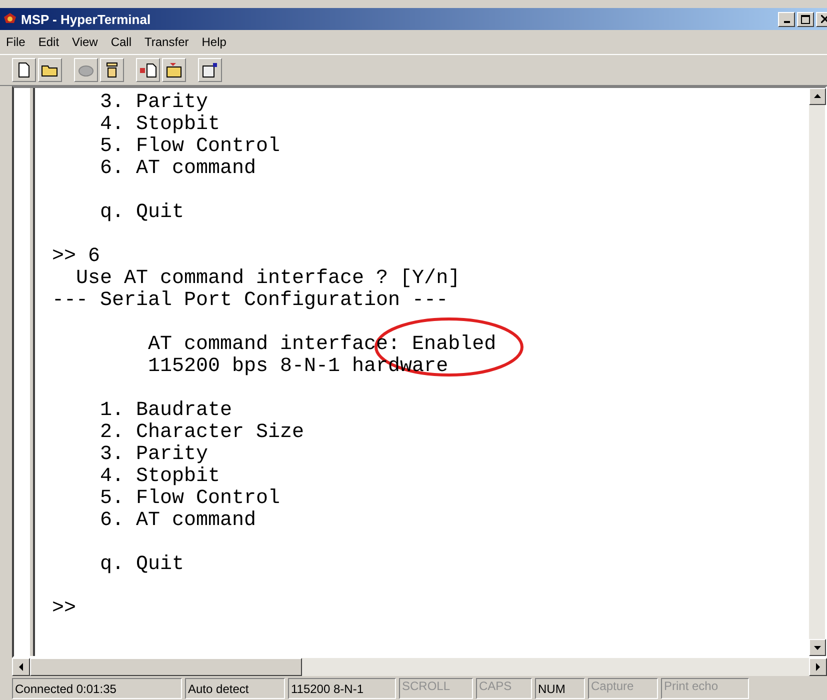 The height and width of the screenshot is (700, 827). Describe the element at coordinates (705, 688) in the screenshot. I see `status-indicator: Print echo` at that location.